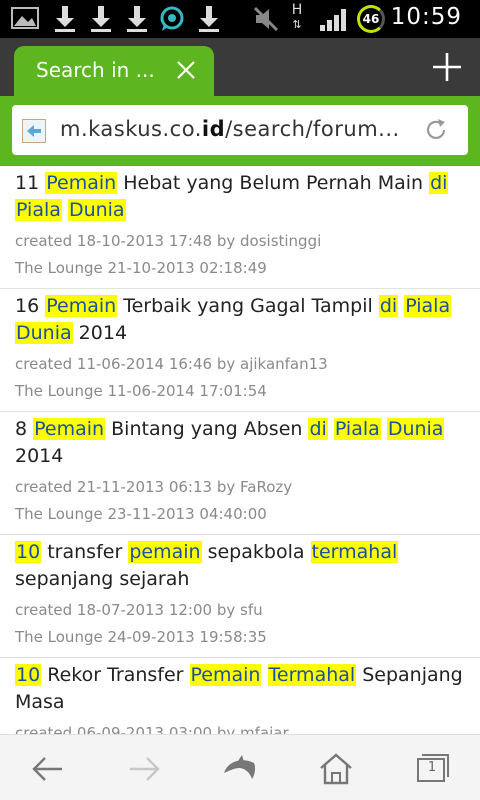 Image resolution: width=480 pixels, height=800 pixels. What do you see at coordinates (168, 241) in the screenshot?
I see `result-created-info: created 18-10-2013 17:48 by dosistinggi` at bounding box center [168, 241].